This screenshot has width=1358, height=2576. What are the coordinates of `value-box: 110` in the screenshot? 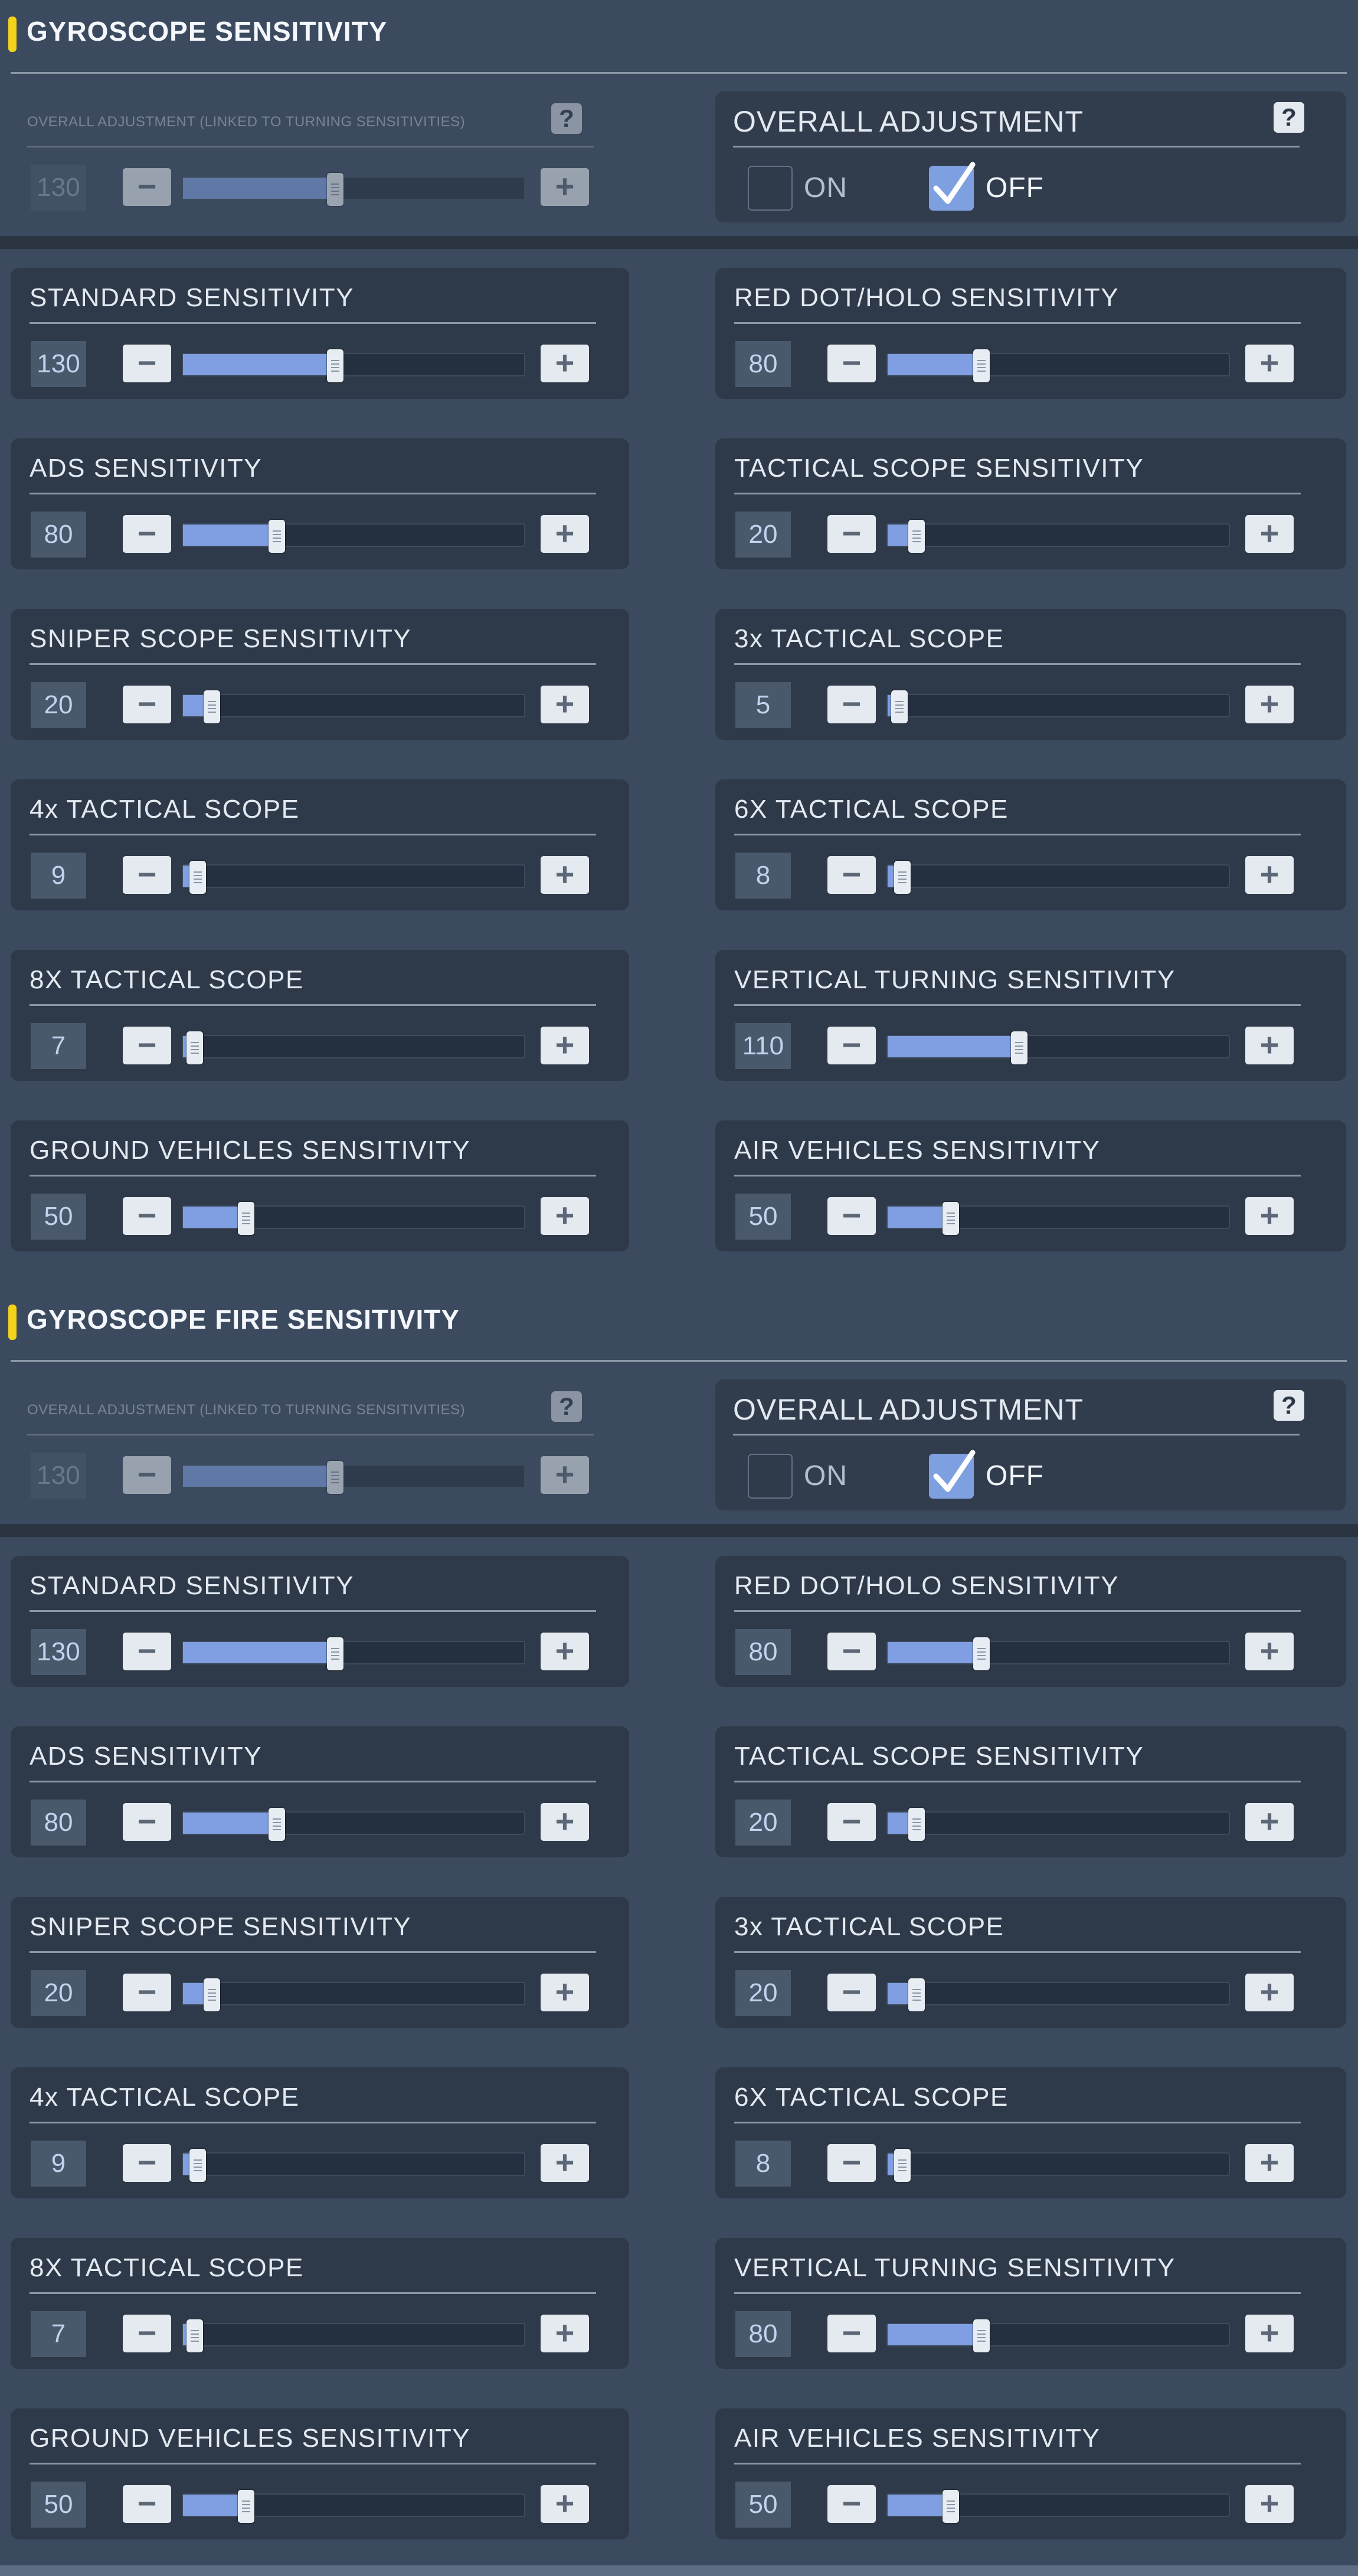 It's located at (763, 1046).